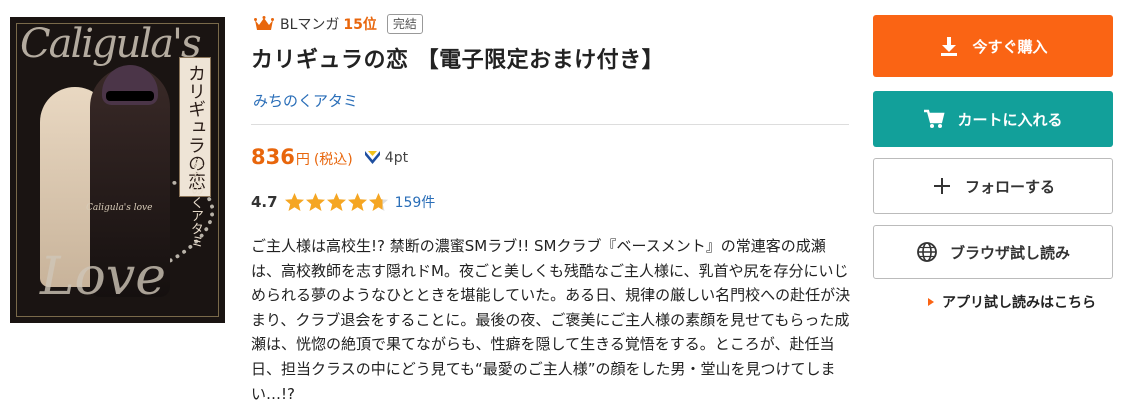 Image resolution: width=1122 pixels, height=414 pixels. Describe the element at coordinates (111, 44) in the screenshot. I see `cover-script-title: Caligula's` at that location.